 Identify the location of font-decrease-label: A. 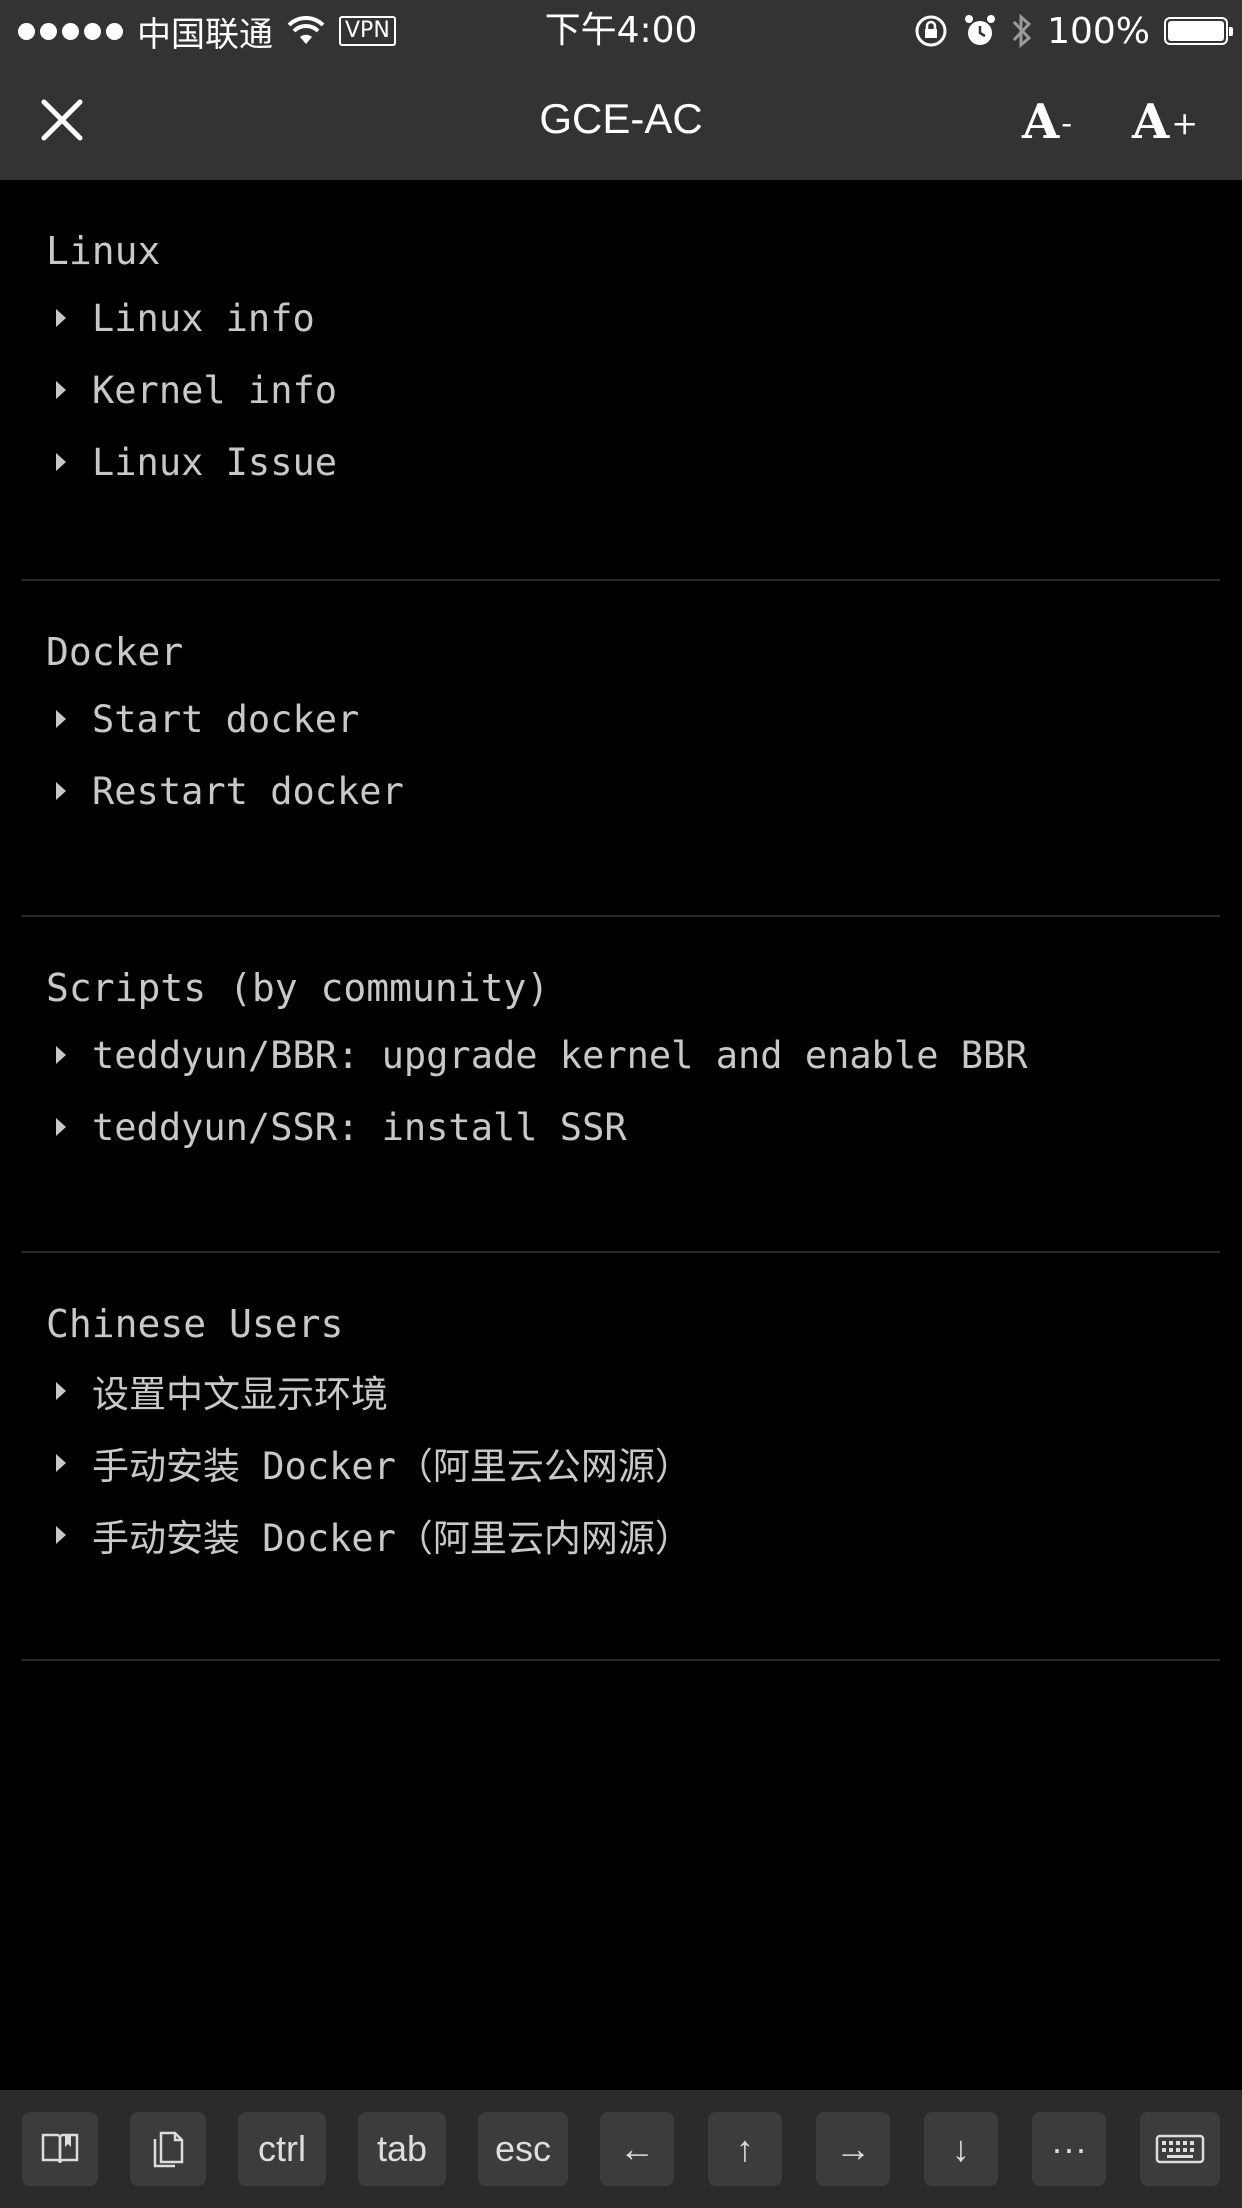
(1041, 122).